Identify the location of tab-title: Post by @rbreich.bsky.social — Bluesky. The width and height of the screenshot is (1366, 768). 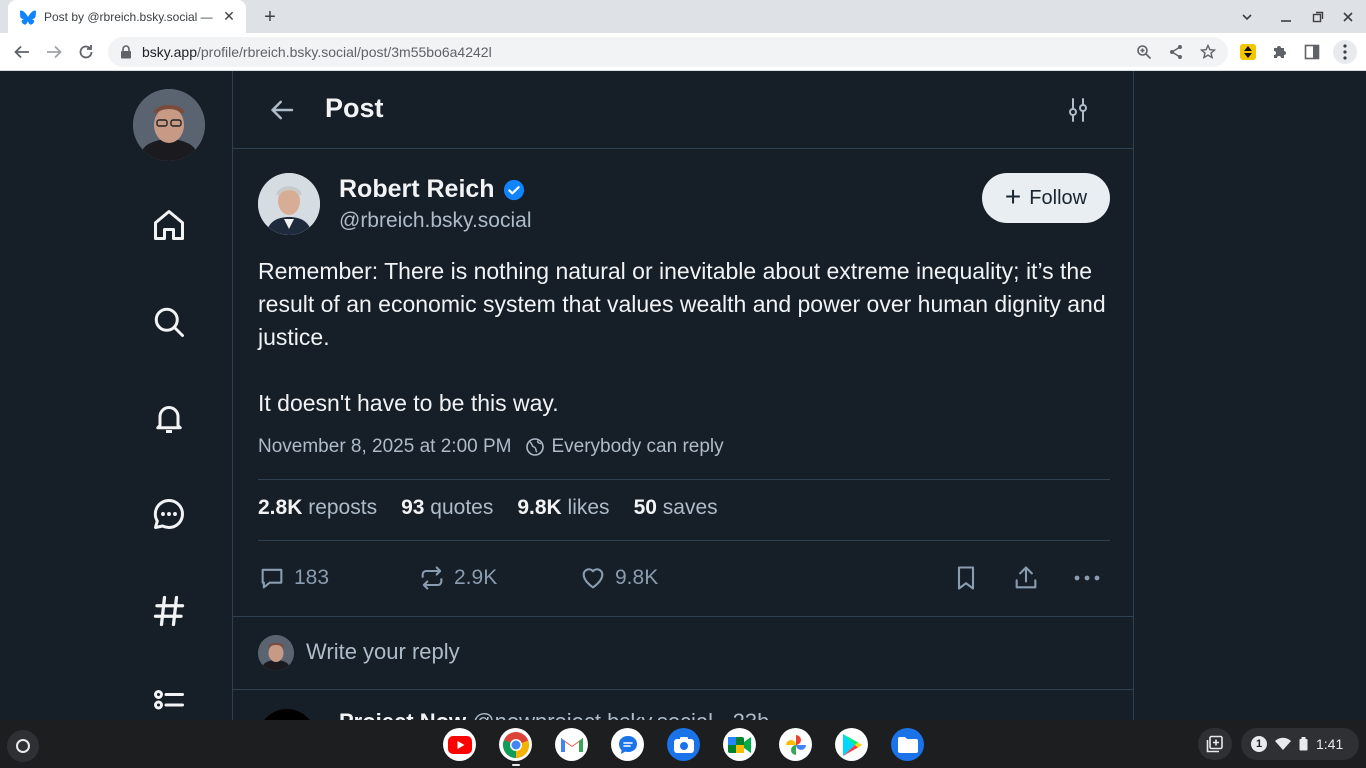
(129, 16).